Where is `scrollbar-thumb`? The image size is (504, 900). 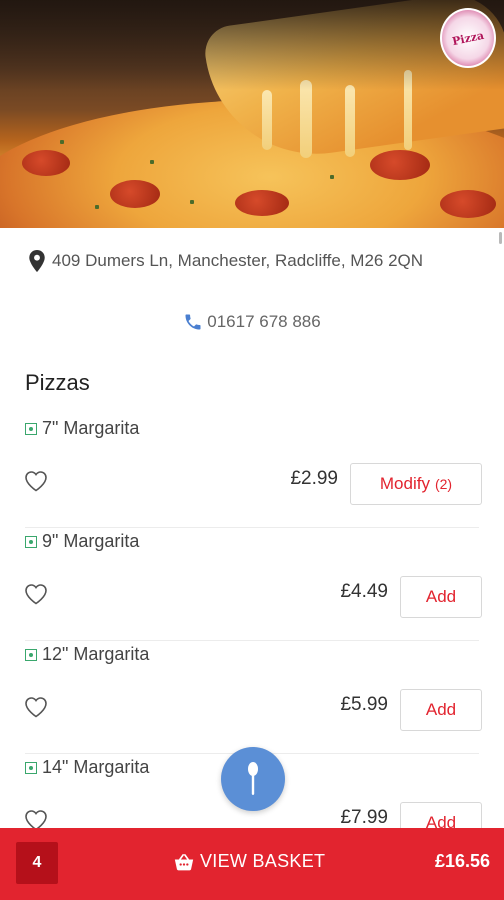
scrollbar-thumb is located at coordinates (500, 238).